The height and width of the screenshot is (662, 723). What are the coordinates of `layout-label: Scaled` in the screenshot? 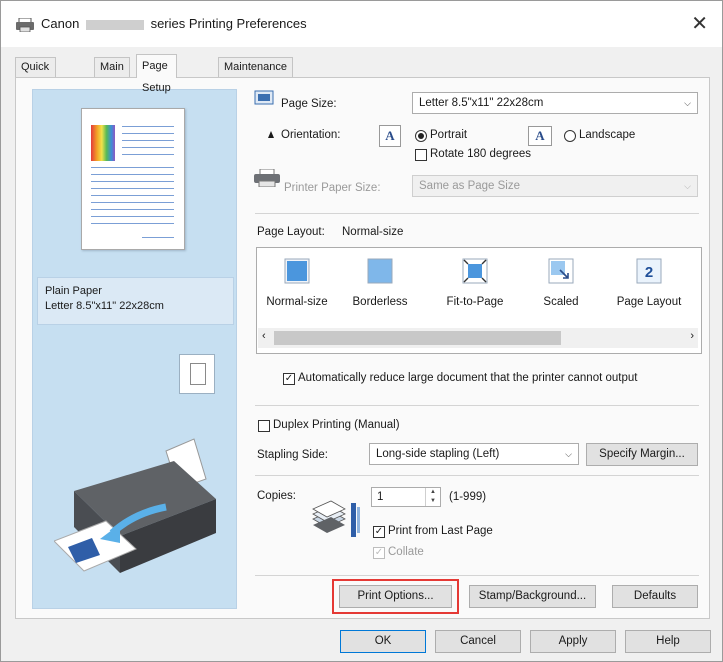 It's located at (561, 302).